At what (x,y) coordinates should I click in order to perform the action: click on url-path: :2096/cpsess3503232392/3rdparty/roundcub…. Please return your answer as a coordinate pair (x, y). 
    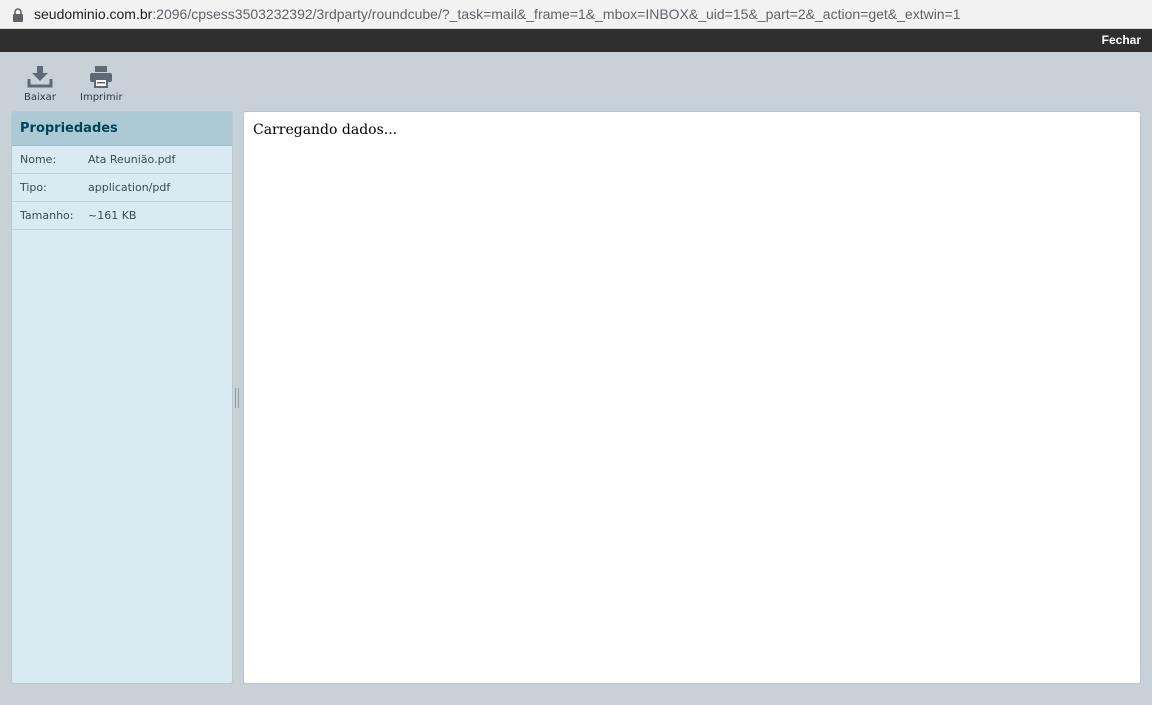
    Looking at the image, I should click on (556, 14).